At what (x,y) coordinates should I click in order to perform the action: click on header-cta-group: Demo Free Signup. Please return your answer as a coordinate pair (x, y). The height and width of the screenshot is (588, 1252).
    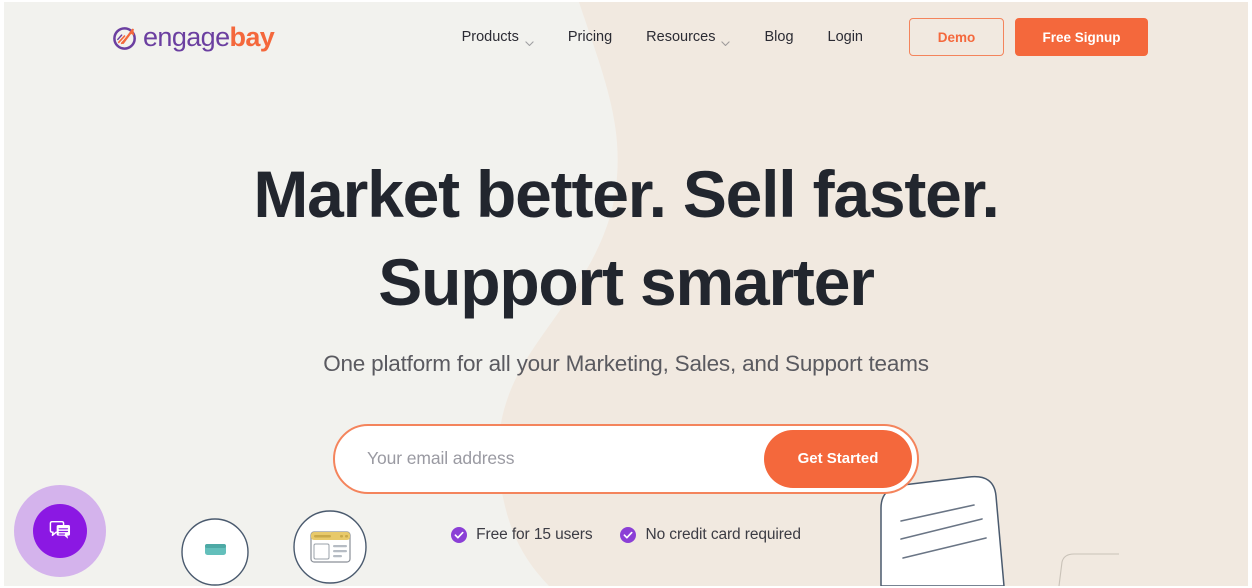
    Looking at the image, I should click on (1028, 37).